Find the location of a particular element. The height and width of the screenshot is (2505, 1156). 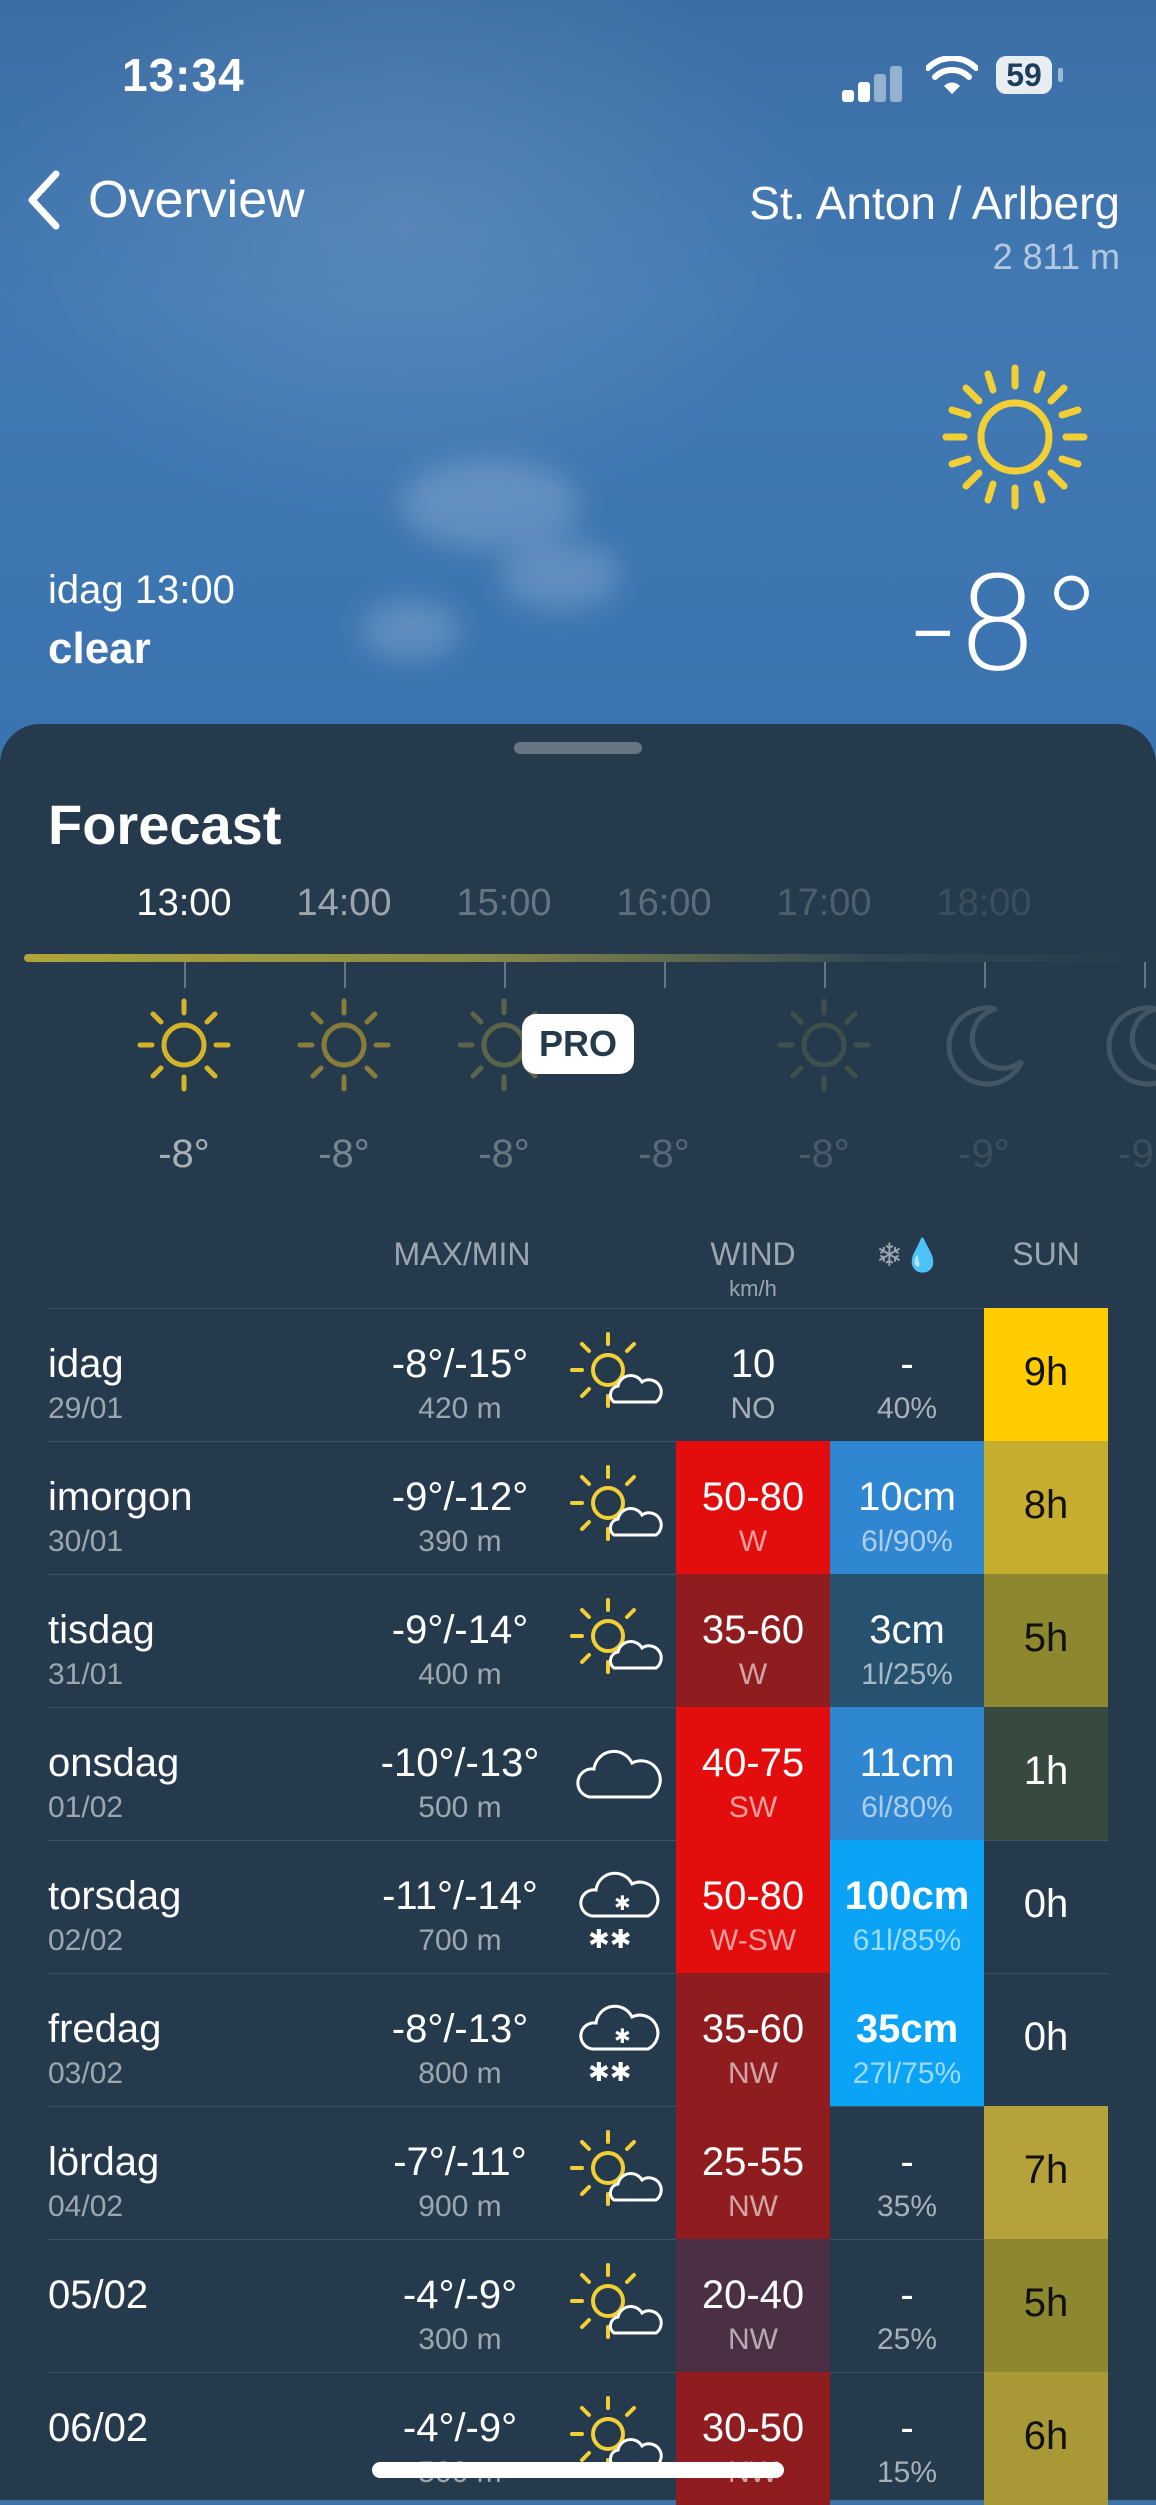

back-button: Overview is located at coordinates (164, 200).